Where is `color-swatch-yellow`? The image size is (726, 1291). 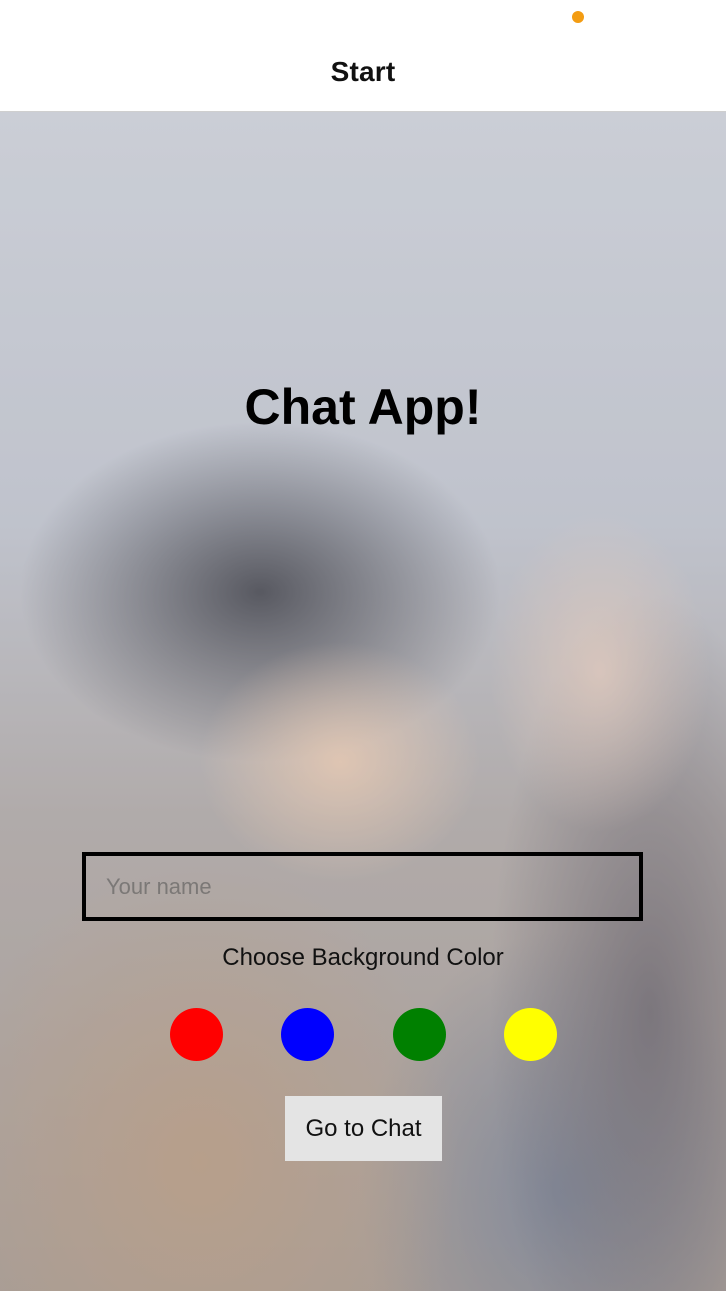 color-swatch-yellow is located at coordinates (530, 1034).